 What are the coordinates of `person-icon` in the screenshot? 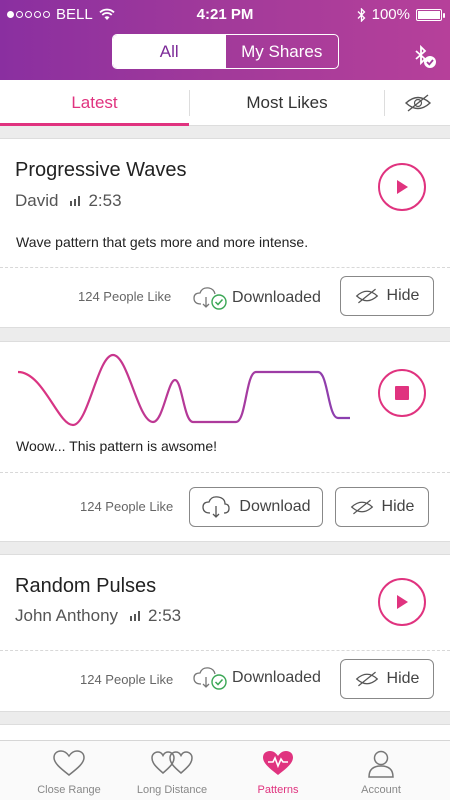 It's located at (381, 764).